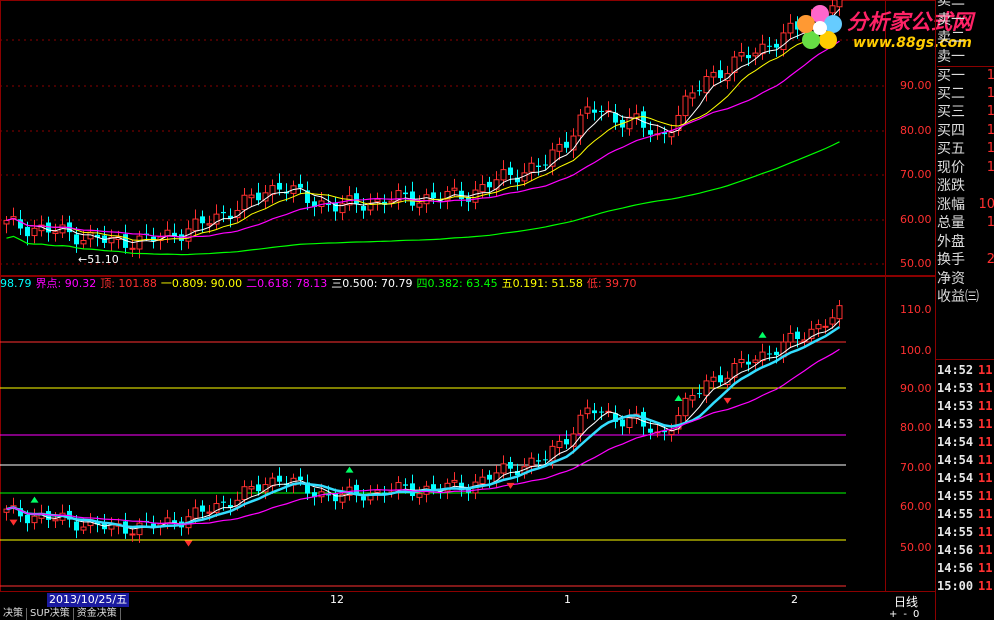  Describe the element at coordinates (916, 263) in the screenshot. I see `top-axis-label: 50.00` at that location.